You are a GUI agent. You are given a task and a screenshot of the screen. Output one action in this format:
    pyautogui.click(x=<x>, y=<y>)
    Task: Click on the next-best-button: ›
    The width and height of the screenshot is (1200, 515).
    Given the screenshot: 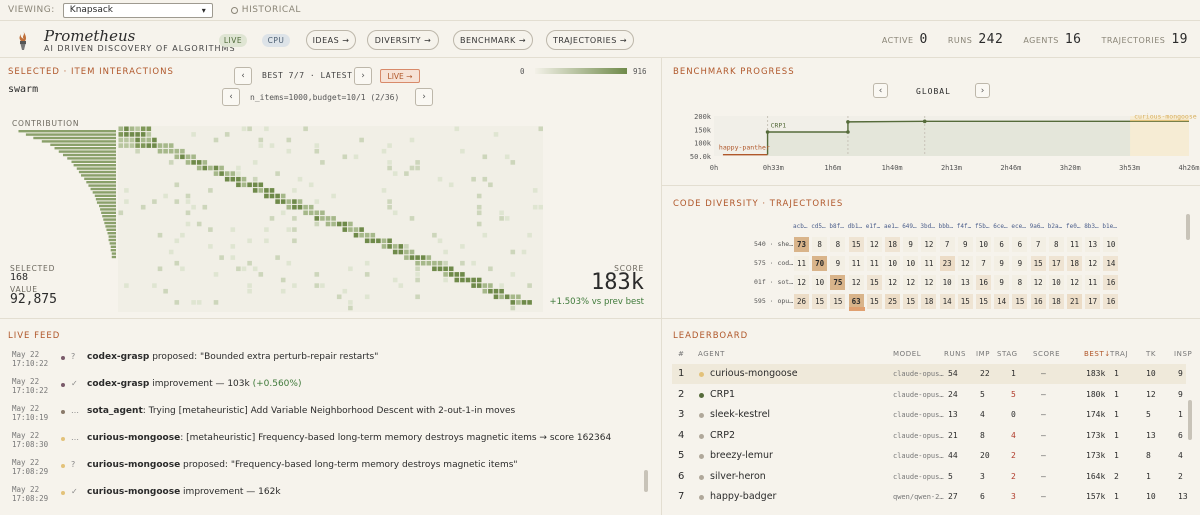 What is the action you would take?
    pyautogui.click(x=363, y=76)
    